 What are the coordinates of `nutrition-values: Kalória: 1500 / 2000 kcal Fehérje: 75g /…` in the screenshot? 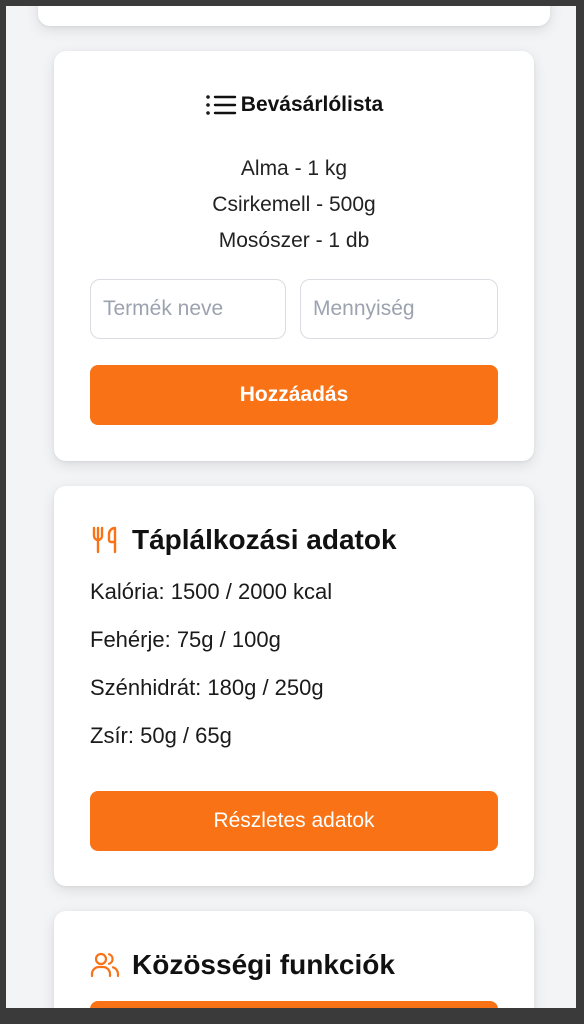 It's located at (211, 674).